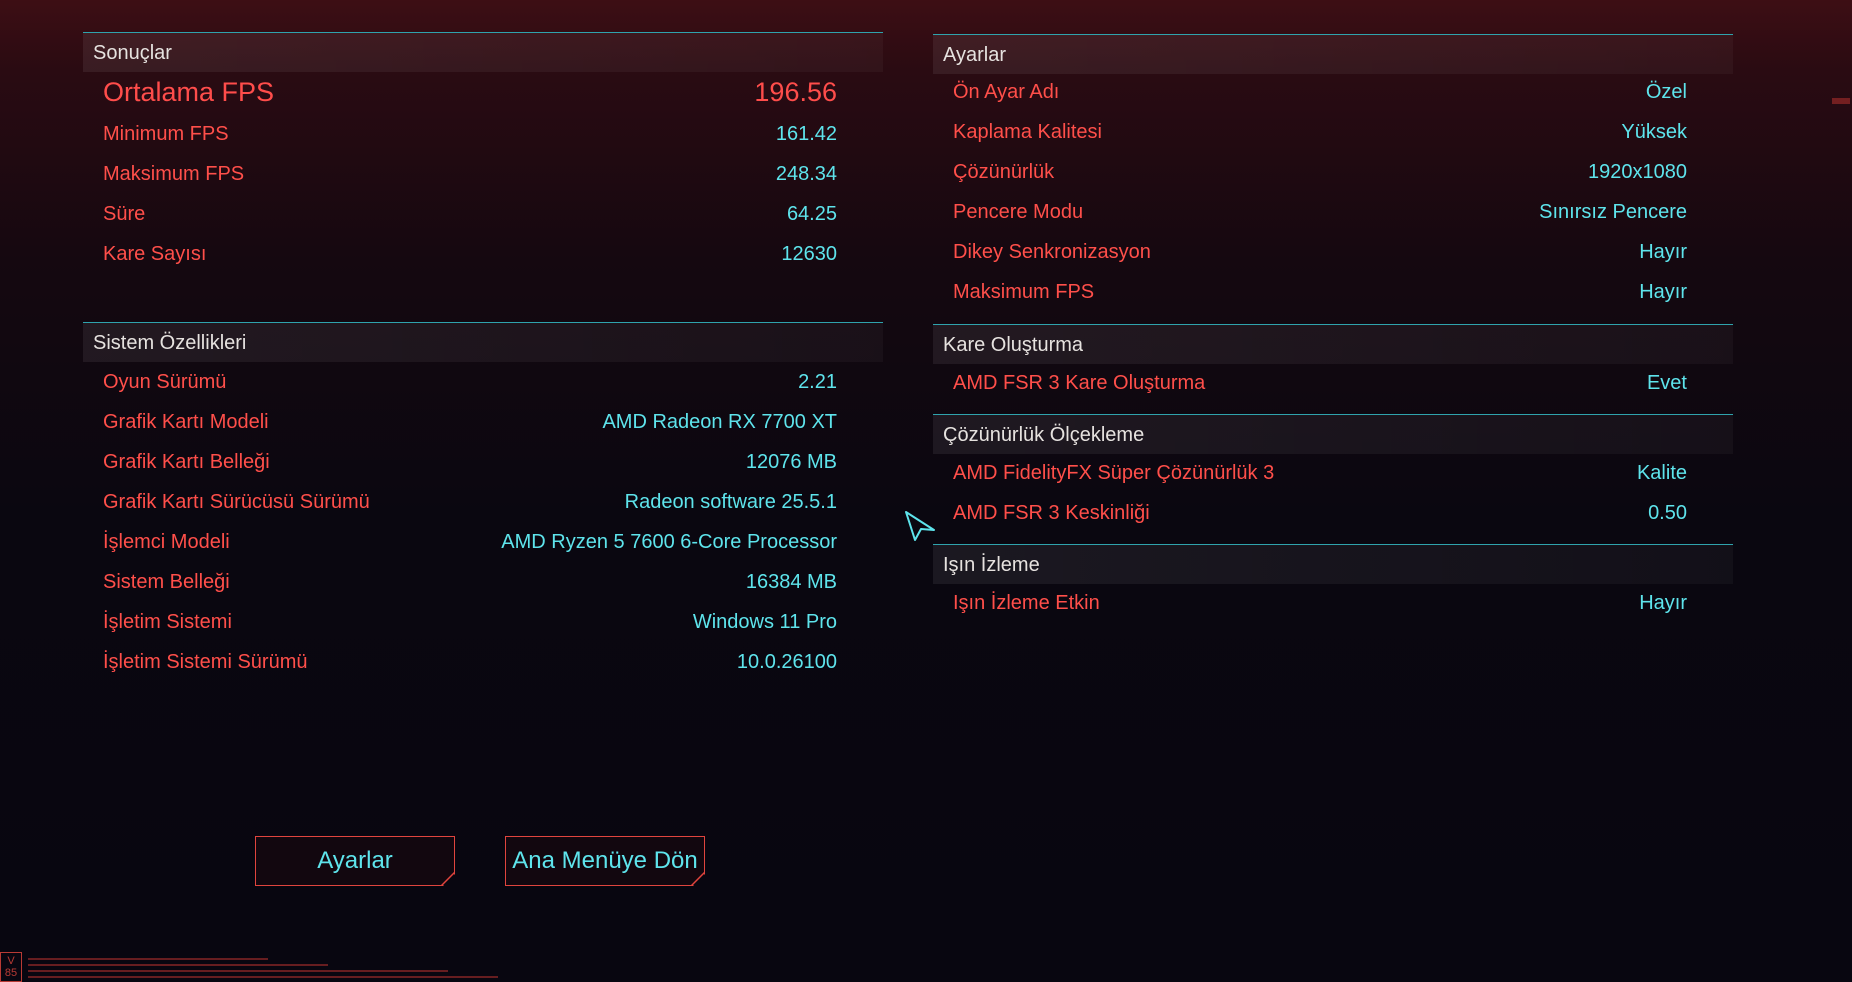  I want to click on row-label: Süre, so click(124, 213).